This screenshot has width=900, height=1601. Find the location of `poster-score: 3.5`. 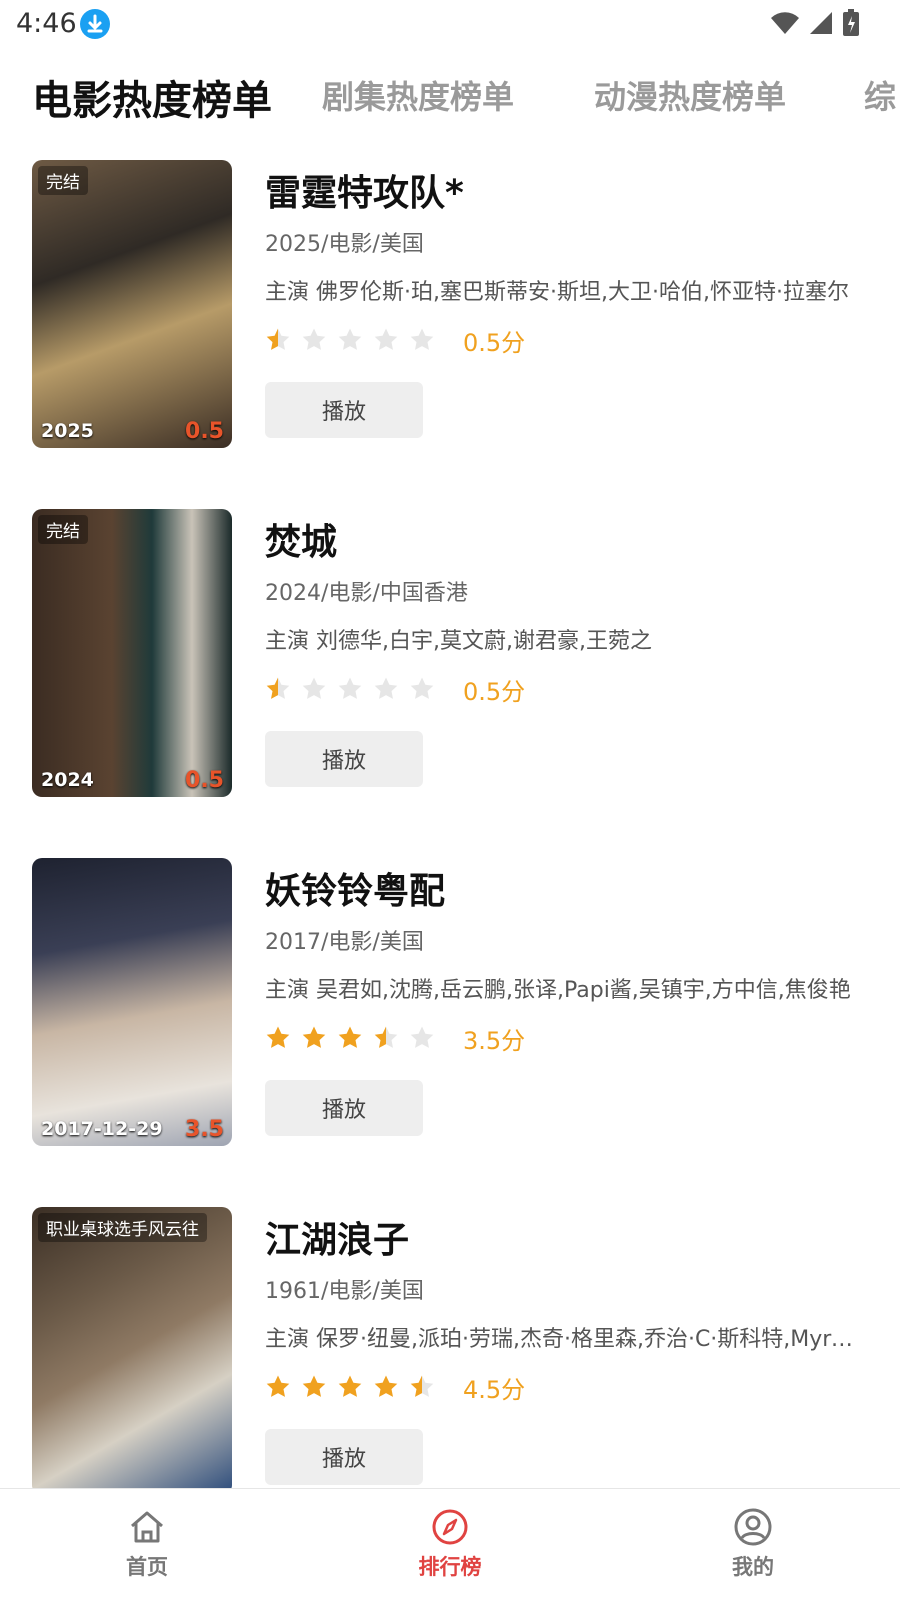

poster-score: 3.5 is located at coordinates (204, 1129).